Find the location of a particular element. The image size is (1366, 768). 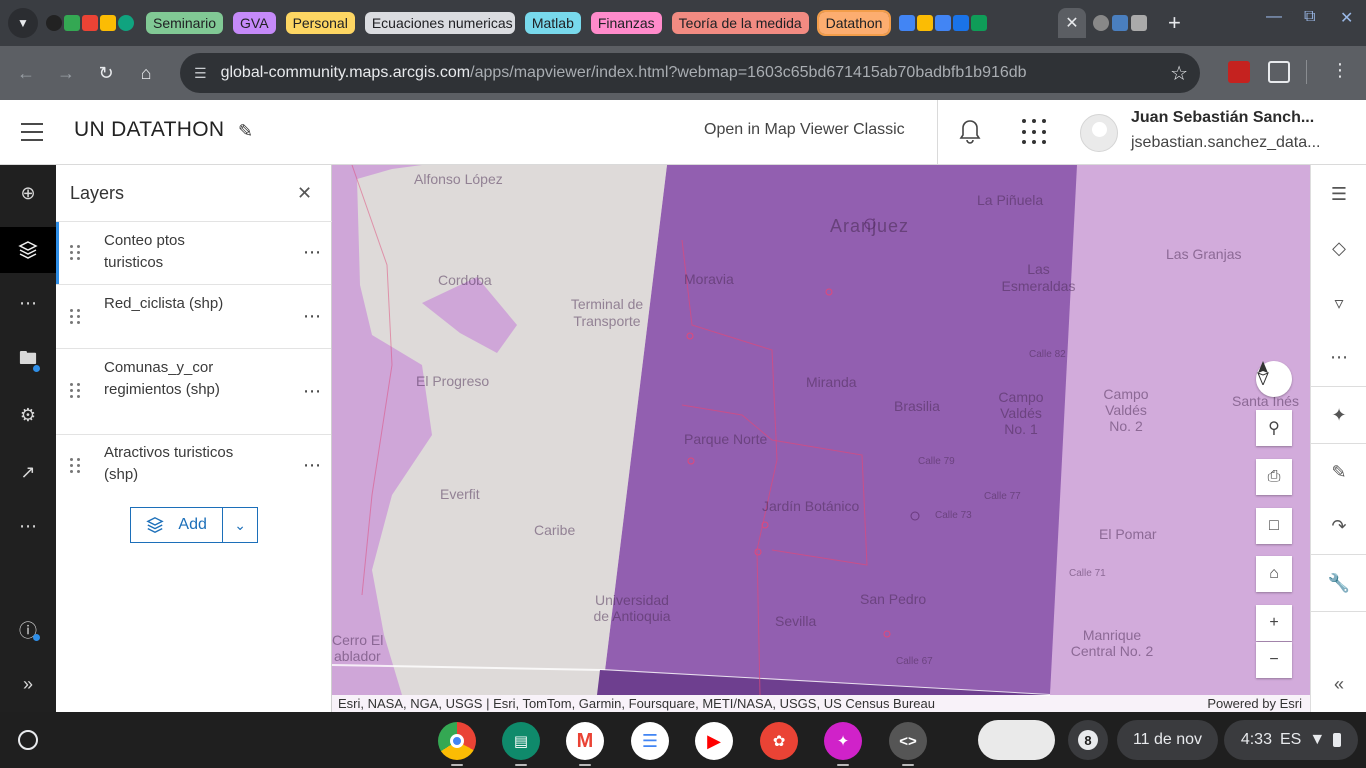

layer-item: Red_ciclista (shp) ⋯ is located at coordinates (193, 317).